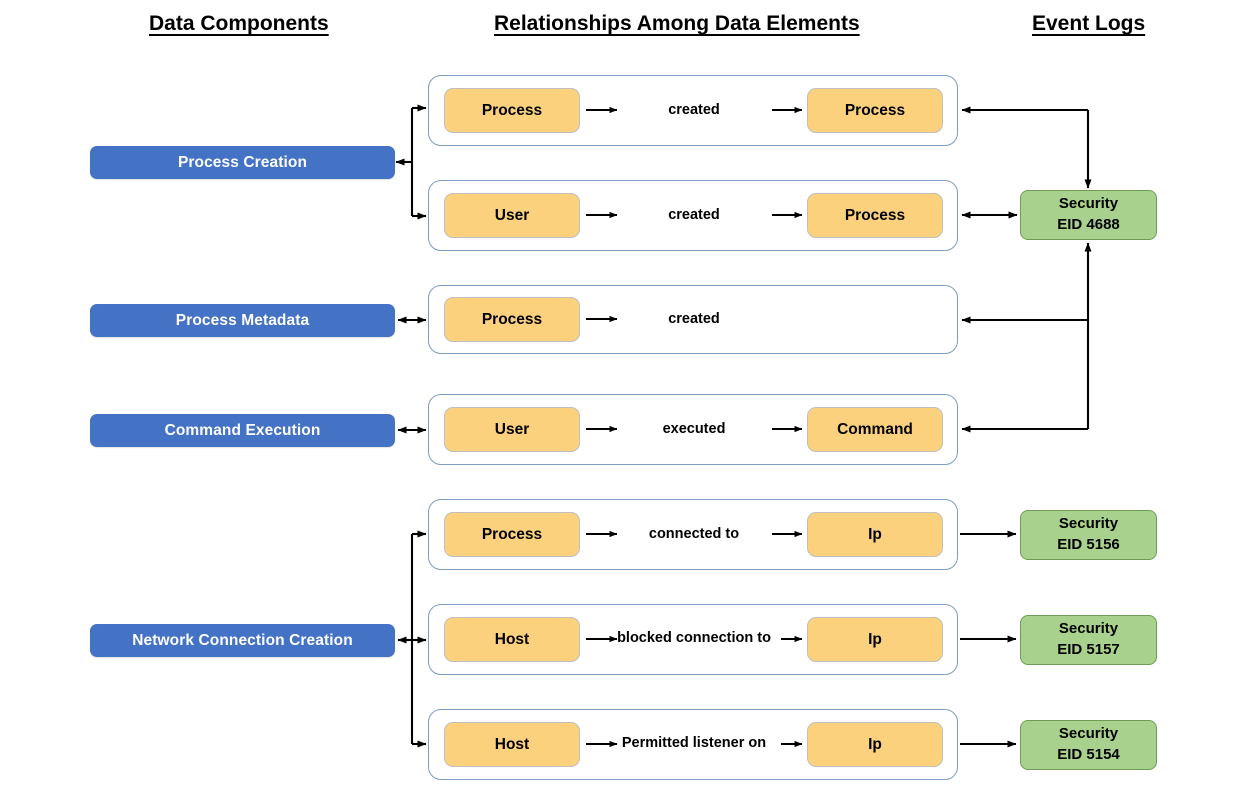 The image size is (1256, 792). What do you see at coordinates (1088, 535) in the screenshot?
I see `event-log-security-5156: Security EID 5156` at bounding box center [1088, 535].